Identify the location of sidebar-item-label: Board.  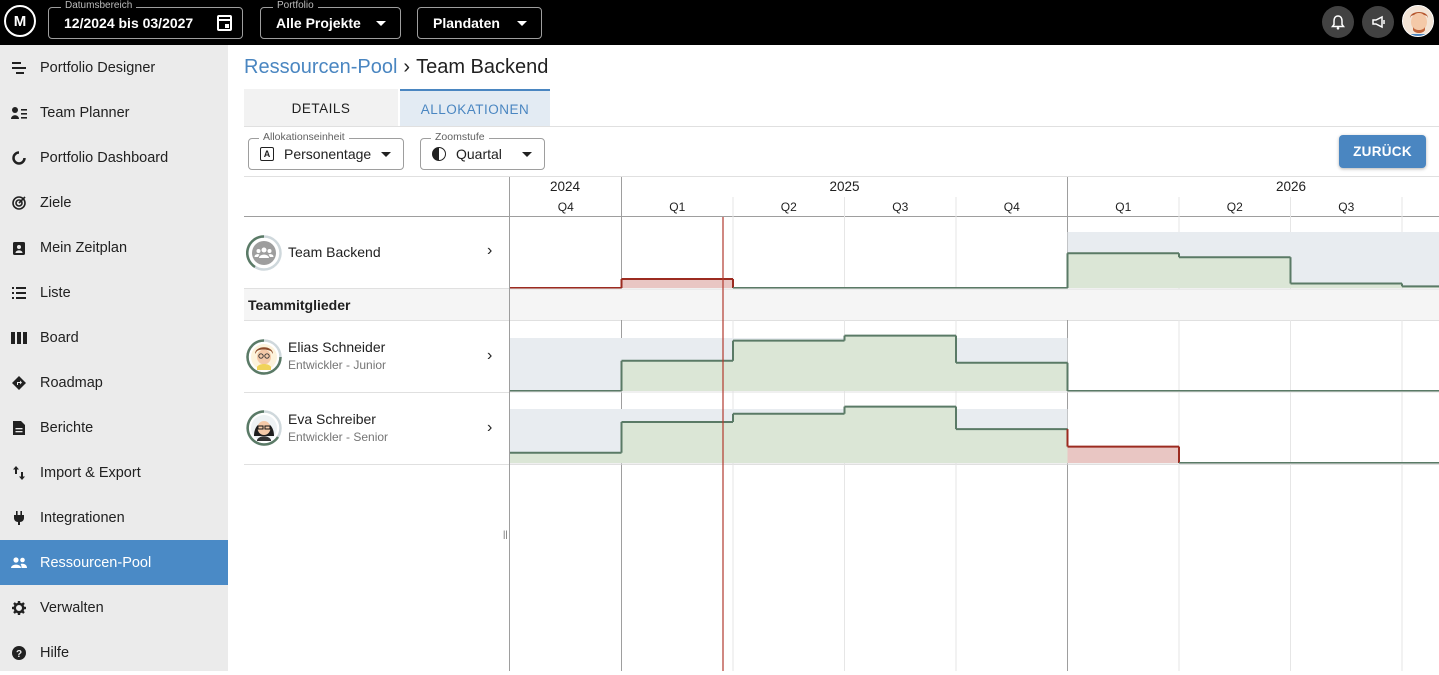
(59, 337).